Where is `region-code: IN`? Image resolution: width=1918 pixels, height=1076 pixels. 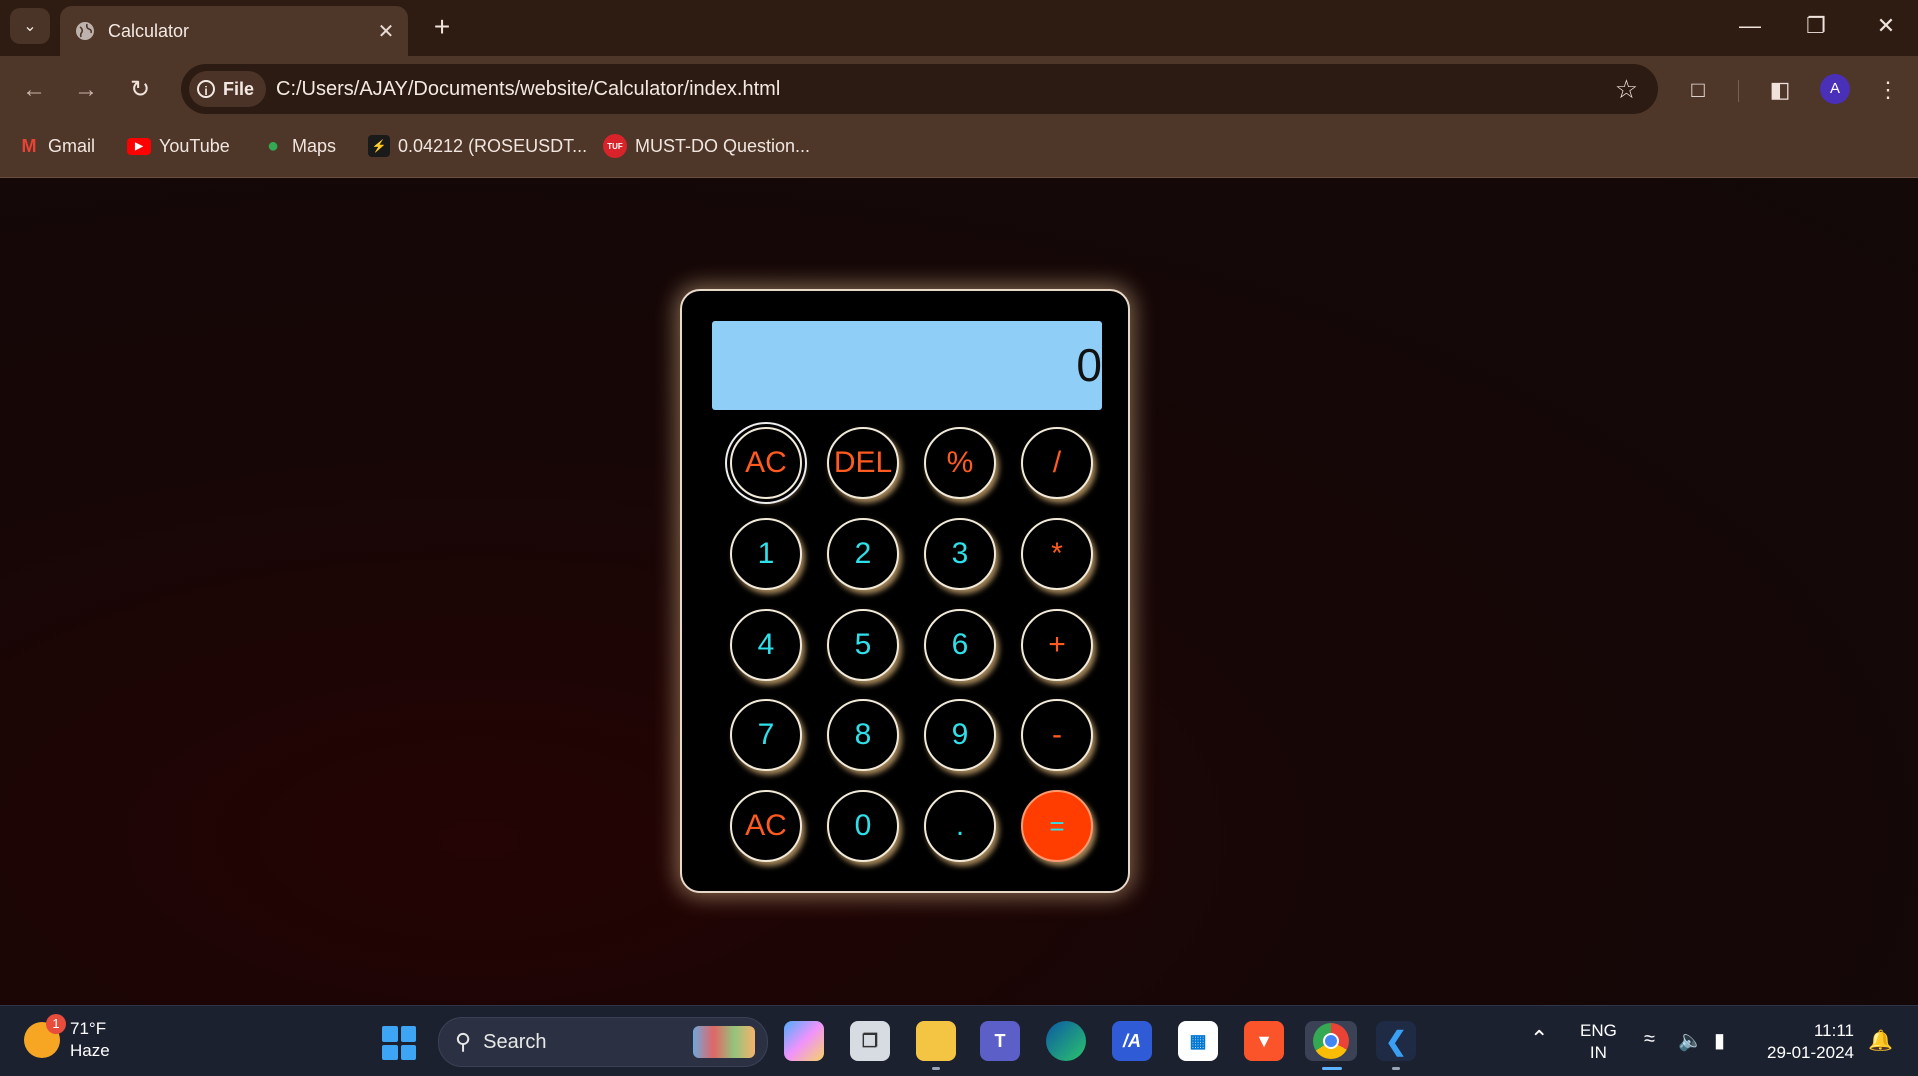 region-code: IN is located at coordinates (1598, 1052).